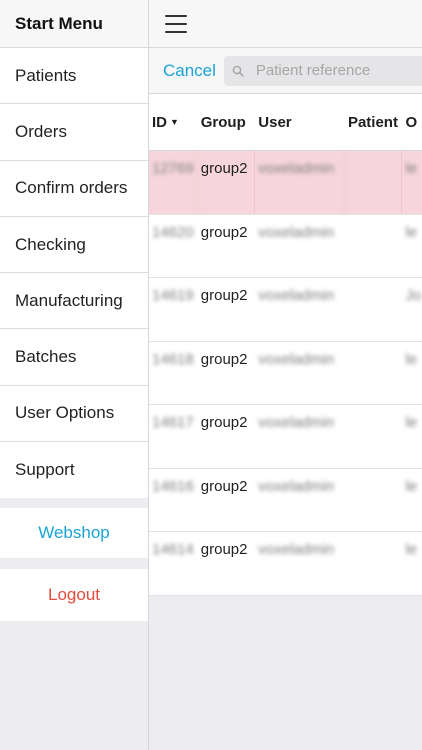 The image size is (422, 750). Describe the element at coordinates (173, 422) in the screenshot. I see `cell-id: 14617` at that location.